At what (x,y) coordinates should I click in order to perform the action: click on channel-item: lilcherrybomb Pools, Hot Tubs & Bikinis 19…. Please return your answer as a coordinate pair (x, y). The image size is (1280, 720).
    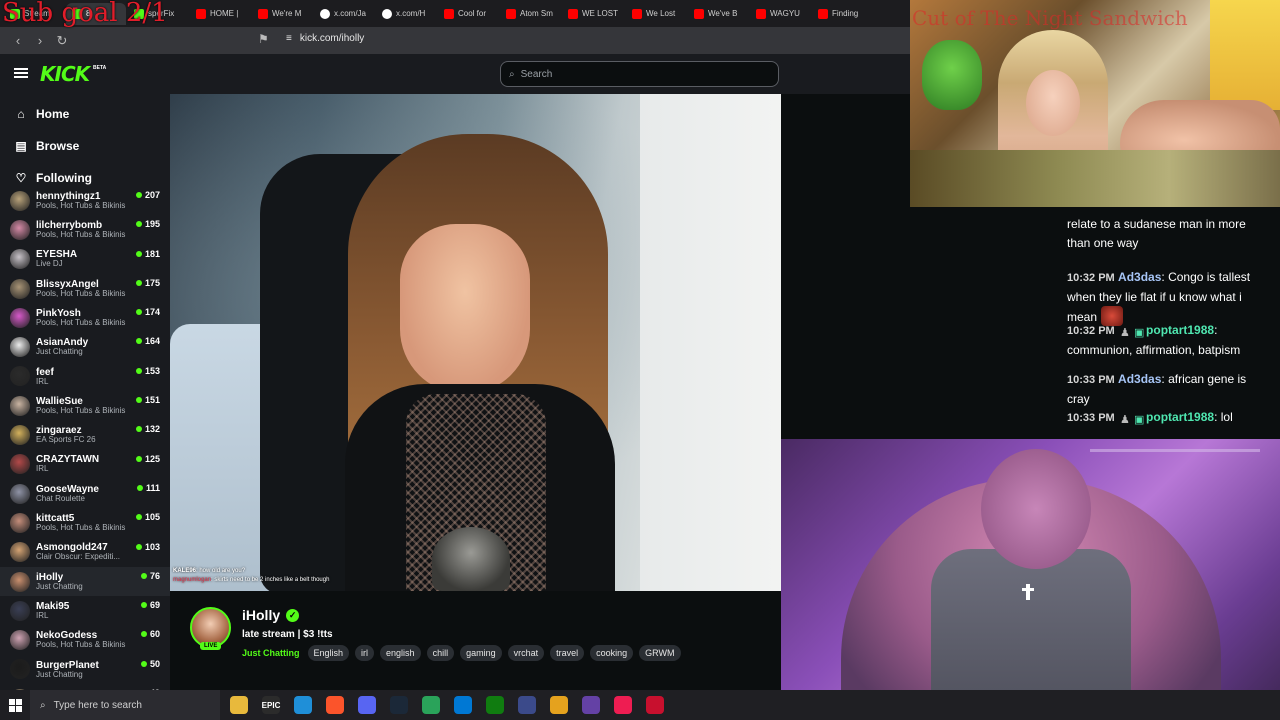
    Looking at the image, I should click on (85, 229).